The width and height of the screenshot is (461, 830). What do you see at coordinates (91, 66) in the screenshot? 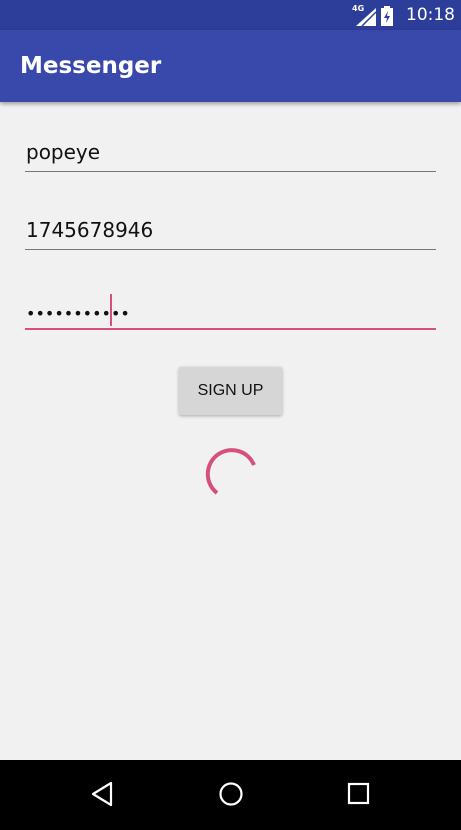
I see `app-title: Messenger` at bounding box center [91, 66].